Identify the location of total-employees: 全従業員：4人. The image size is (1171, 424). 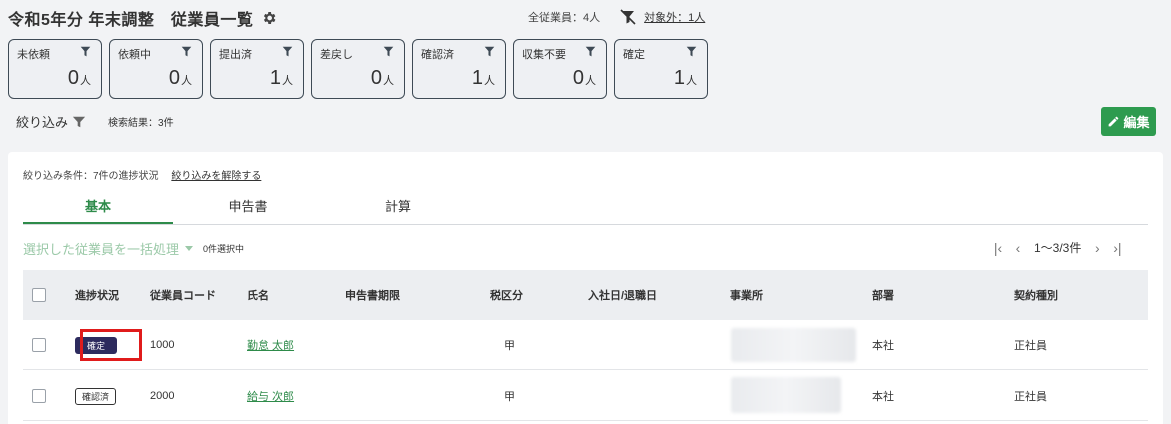
(564, 18).